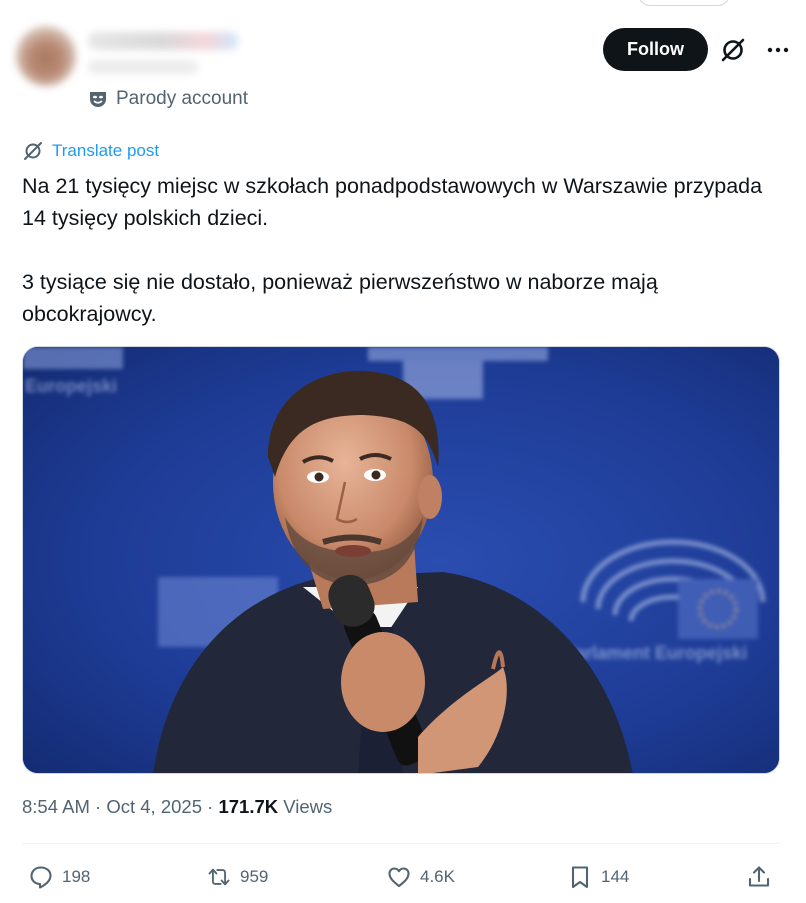 This screenshot has width=806, height=903. Describe the element at coordinates (598, 877) in the screenshot. I see `bookmark-button: 144` at that location.